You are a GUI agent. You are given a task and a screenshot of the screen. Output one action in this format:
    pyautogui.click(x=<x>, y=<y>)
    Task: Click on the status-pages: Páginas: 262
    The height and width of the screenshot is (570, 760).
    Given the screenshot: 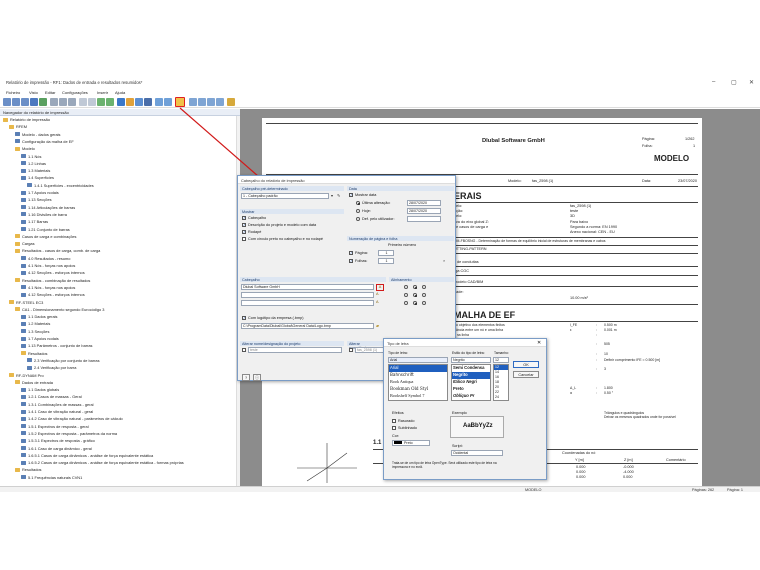 What is the action you would take?
    pyautogui.click(x=703, y=489)
    